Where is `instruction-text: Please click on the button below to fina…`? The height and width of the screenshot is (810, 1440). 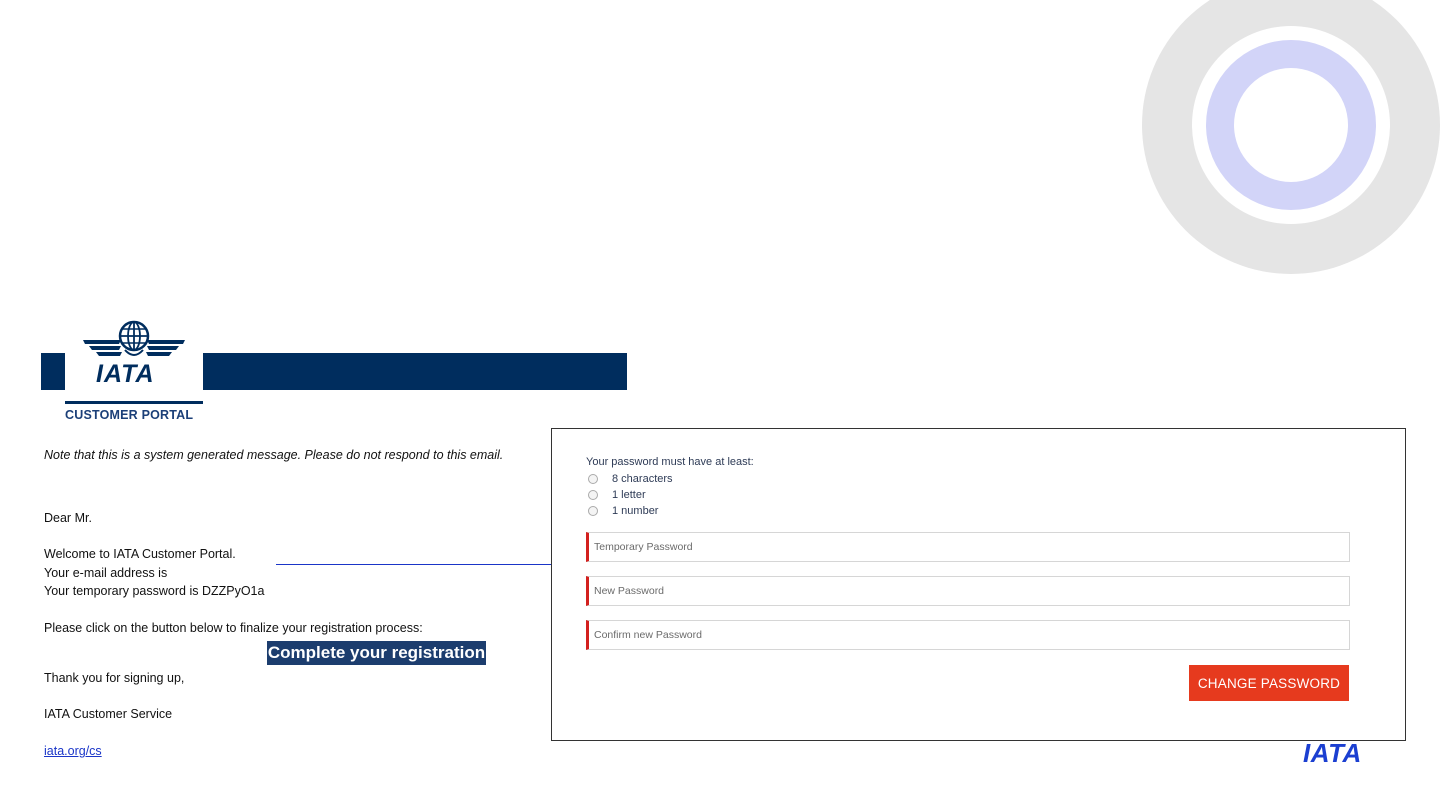
instruction-text: Please click on the button below to fina… is located at coordinates (233, 628).